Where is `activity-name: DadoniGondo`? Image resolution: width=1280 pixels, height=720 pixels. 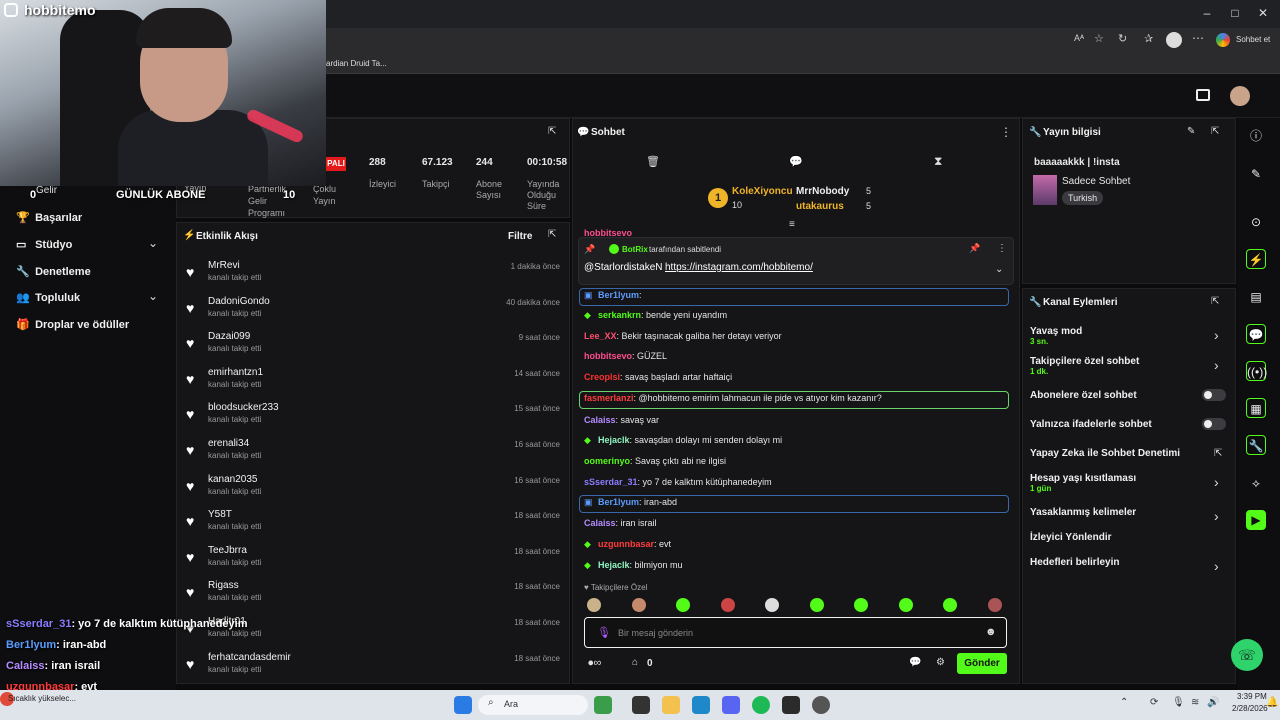
activity-name: DadoniGondo is located at coordinates (239, 301).